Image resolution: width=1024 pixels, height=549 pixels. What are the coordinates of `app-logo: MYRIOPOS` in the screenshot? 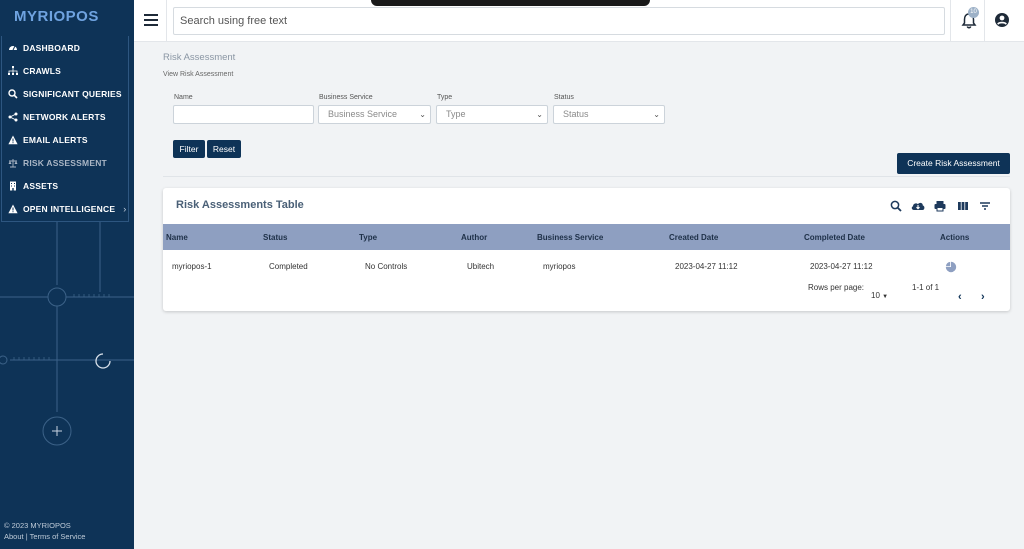 It's located at (66, 18).